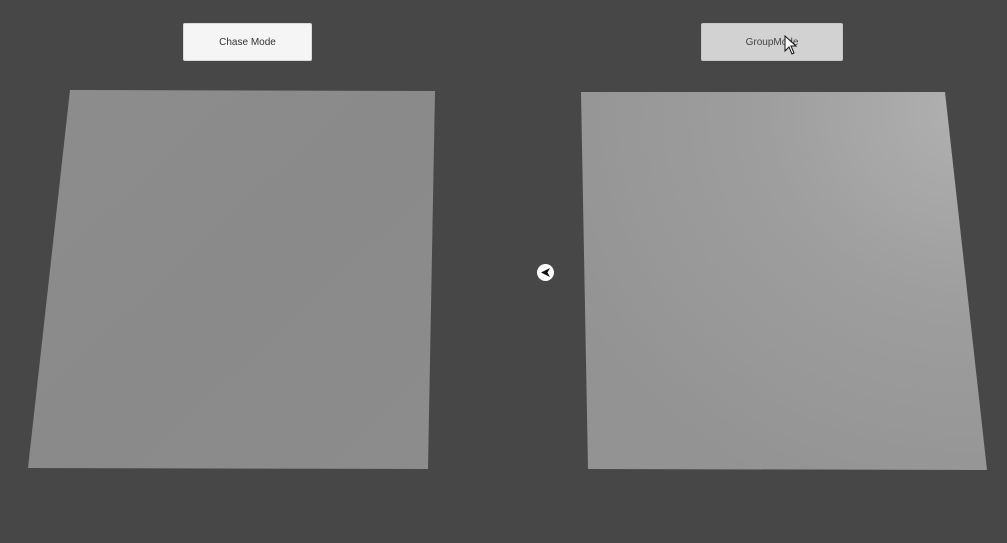  I want to click on group-mode-button: GroupMode, so click(772, 42).